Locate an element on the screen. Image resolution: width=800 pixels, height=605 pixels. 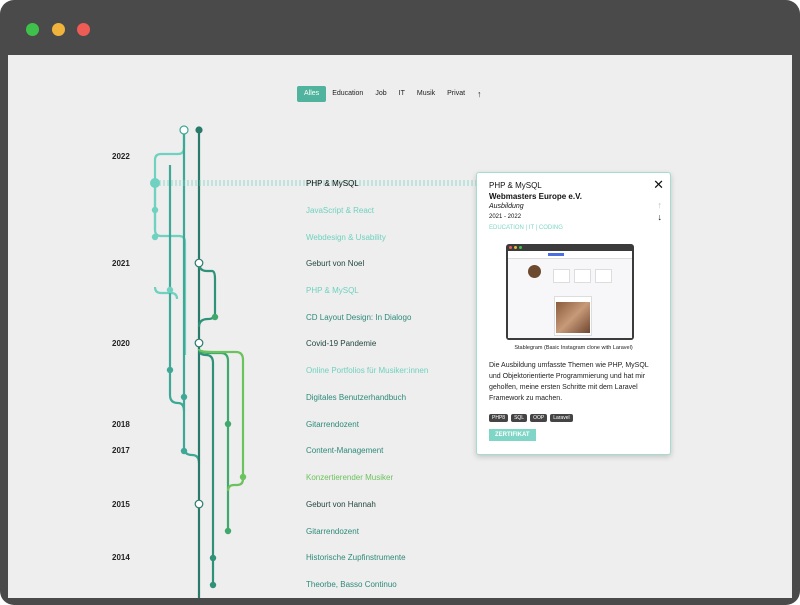
arrow-up-icon: ↑ is located at coordinates (660, 205).